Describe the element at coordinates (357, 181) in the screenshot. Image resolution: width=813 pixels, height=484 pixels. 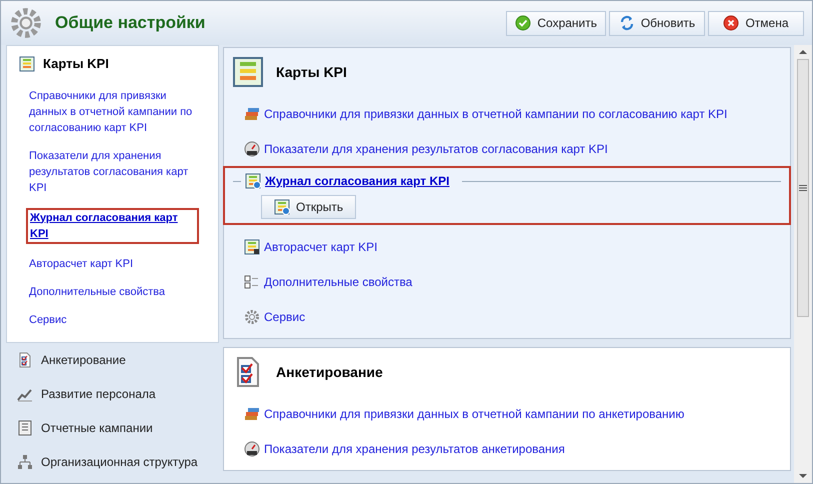
I see `item-link: Журнал согласования карт KPI` at that location.